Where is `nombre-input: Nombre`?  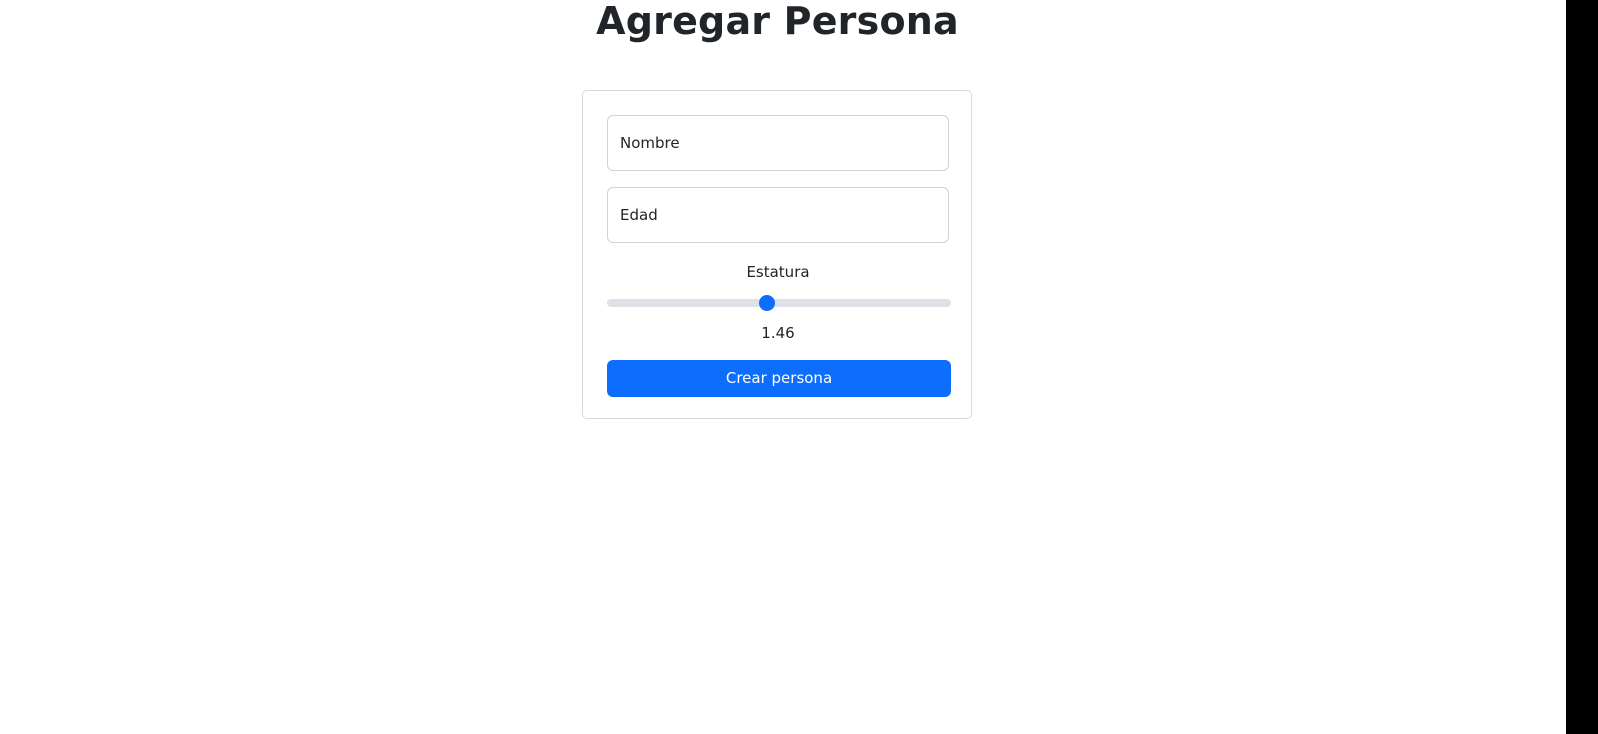
nombre-input: Nombre is located at coordinates (778, 143).